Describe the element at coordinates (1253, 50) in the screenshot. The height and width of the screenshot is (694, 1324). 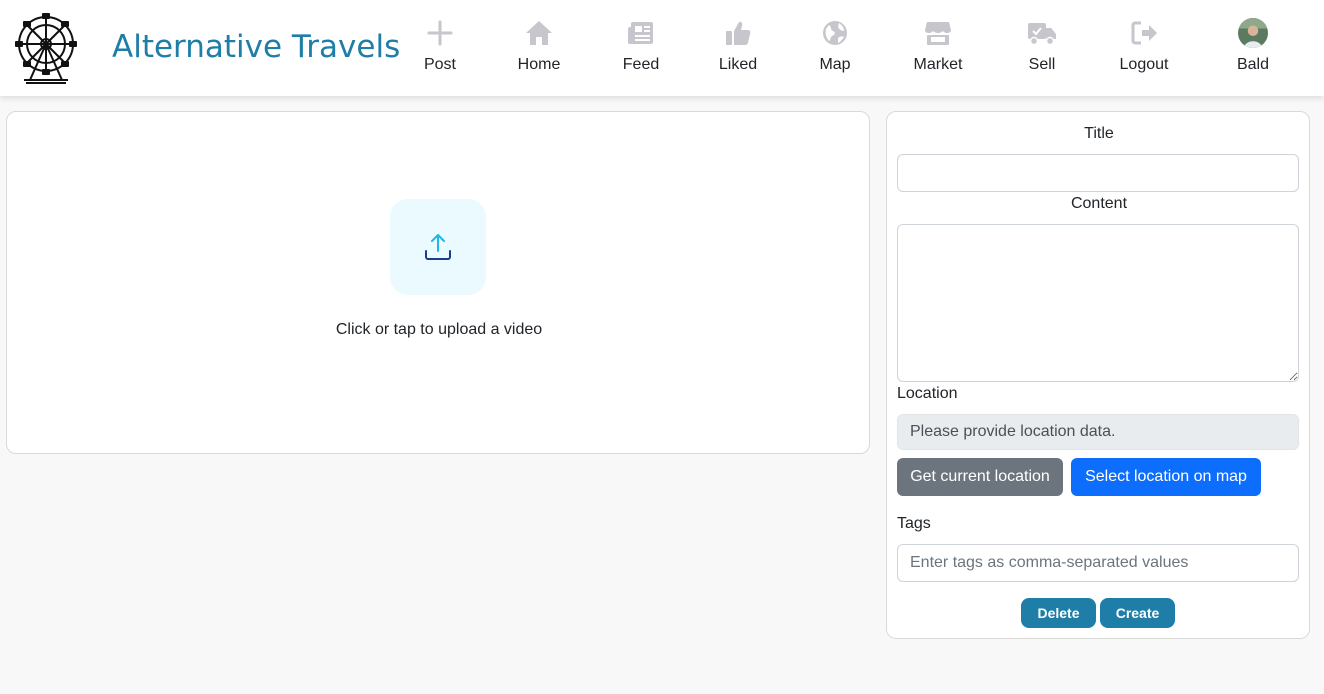
I see `nav-profile: Bald` at that location.